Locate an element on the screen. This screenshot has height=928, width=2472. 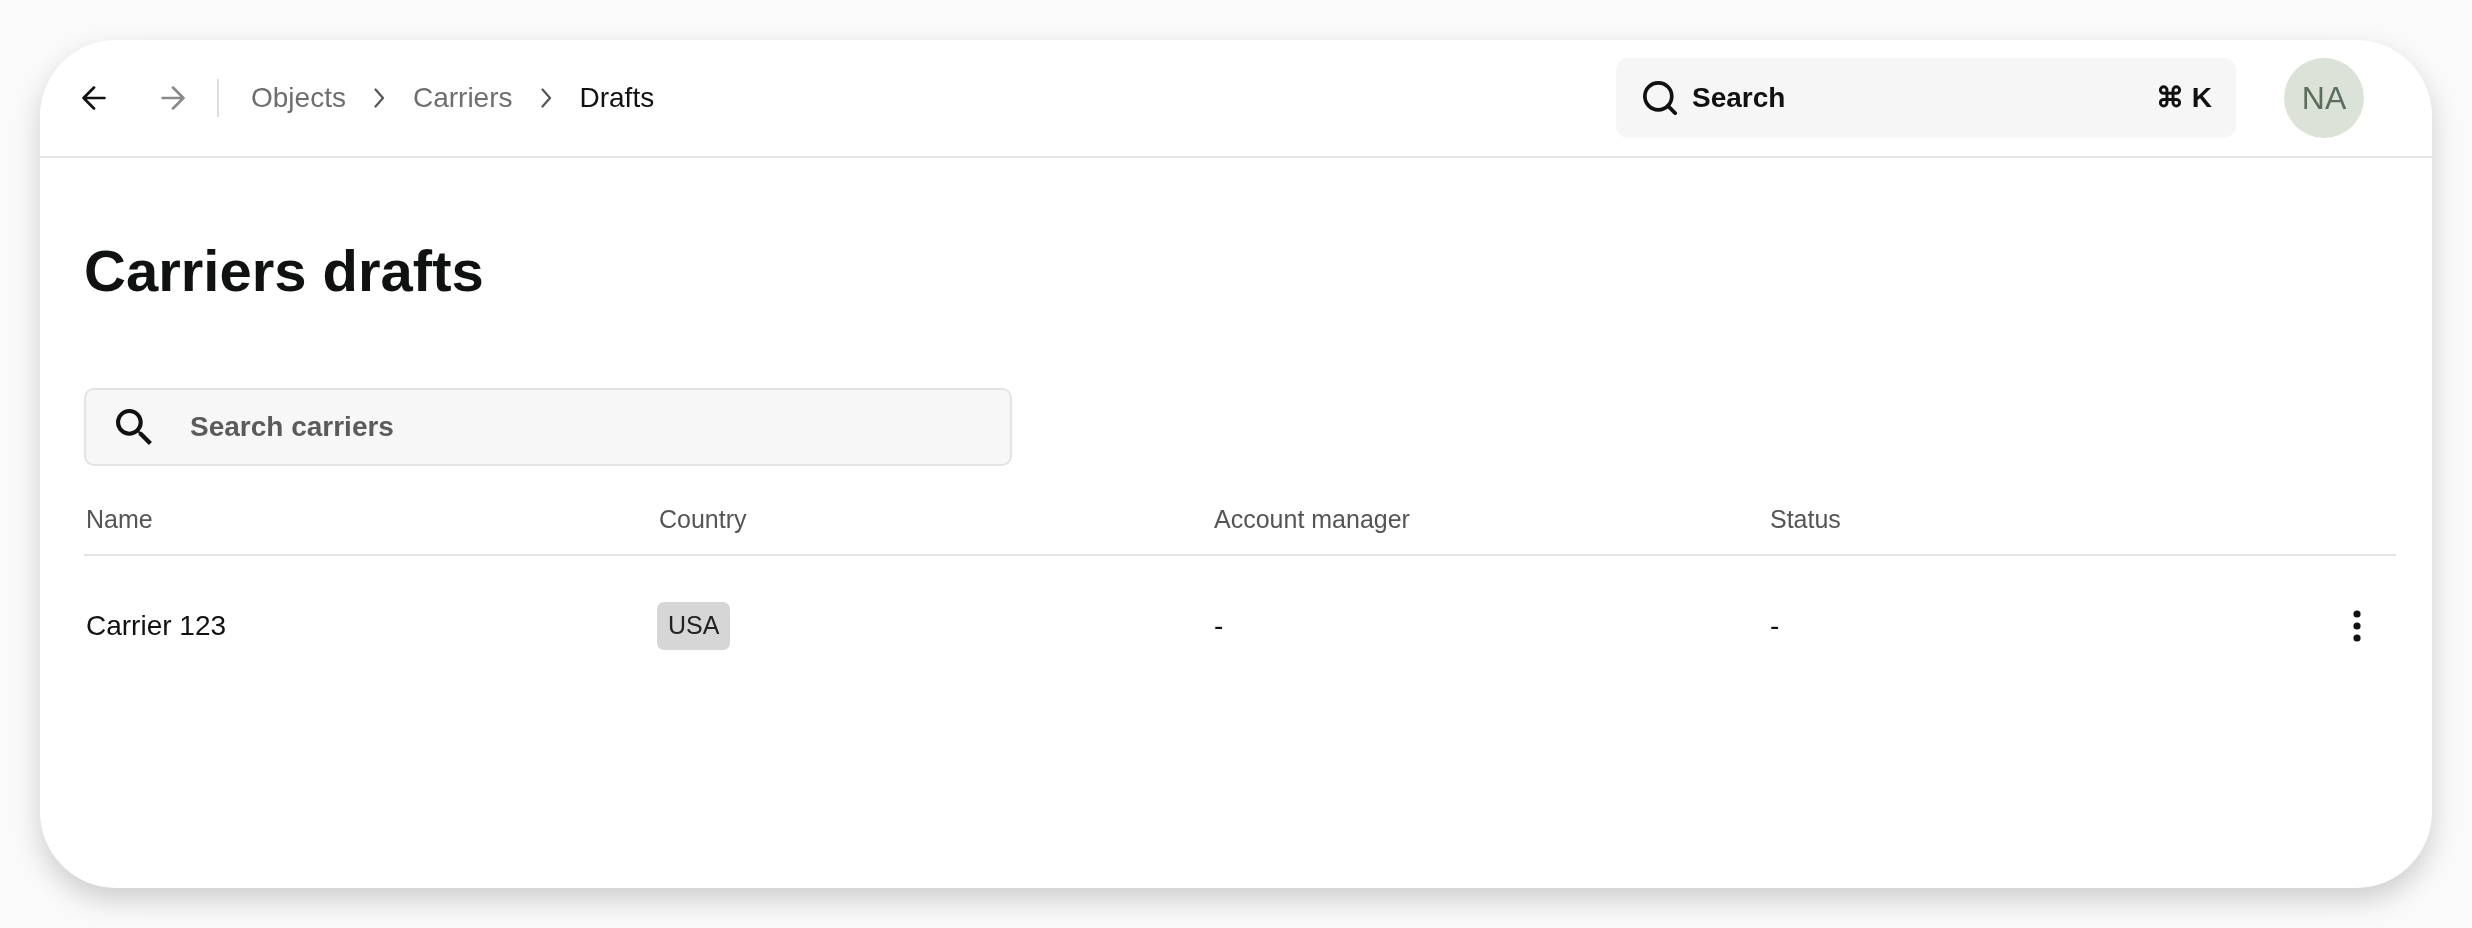
arrow-right-icon is located at coordinates (173, 98).